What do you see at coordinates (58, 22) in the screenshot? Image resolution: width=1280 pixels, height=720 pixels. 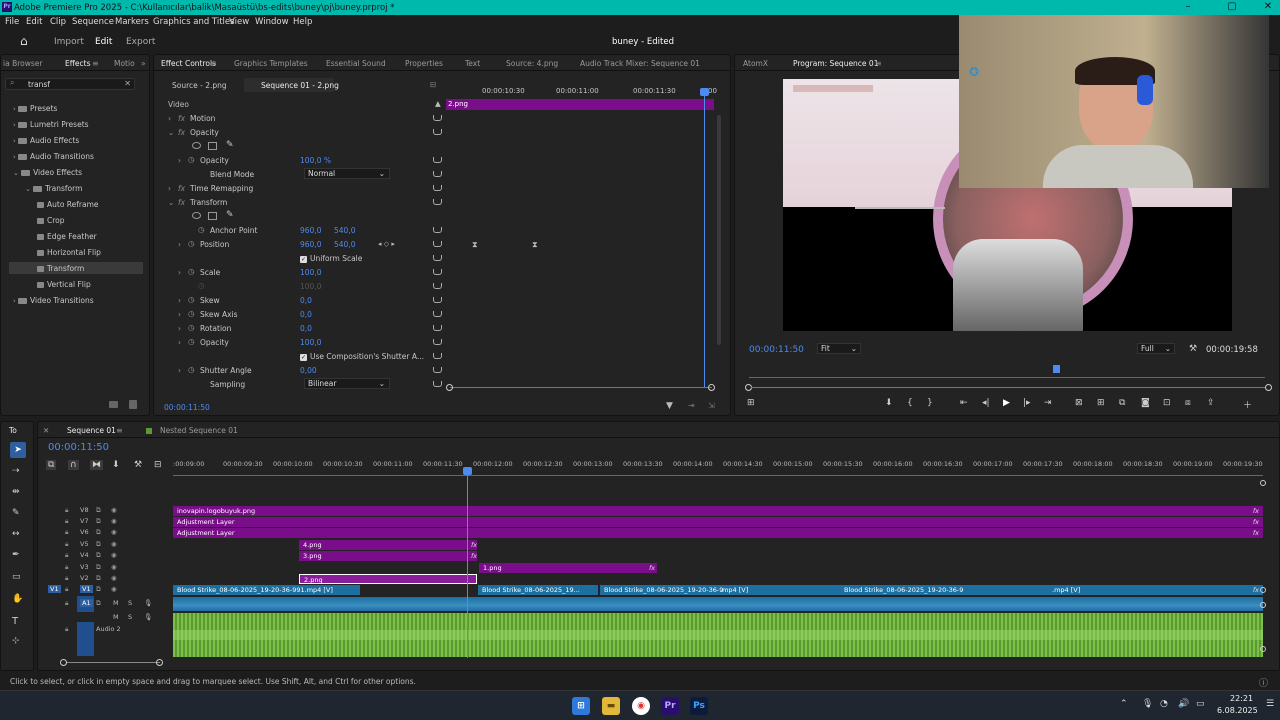 I see `menu-clip: Clip` at bounding box center [58, 22].